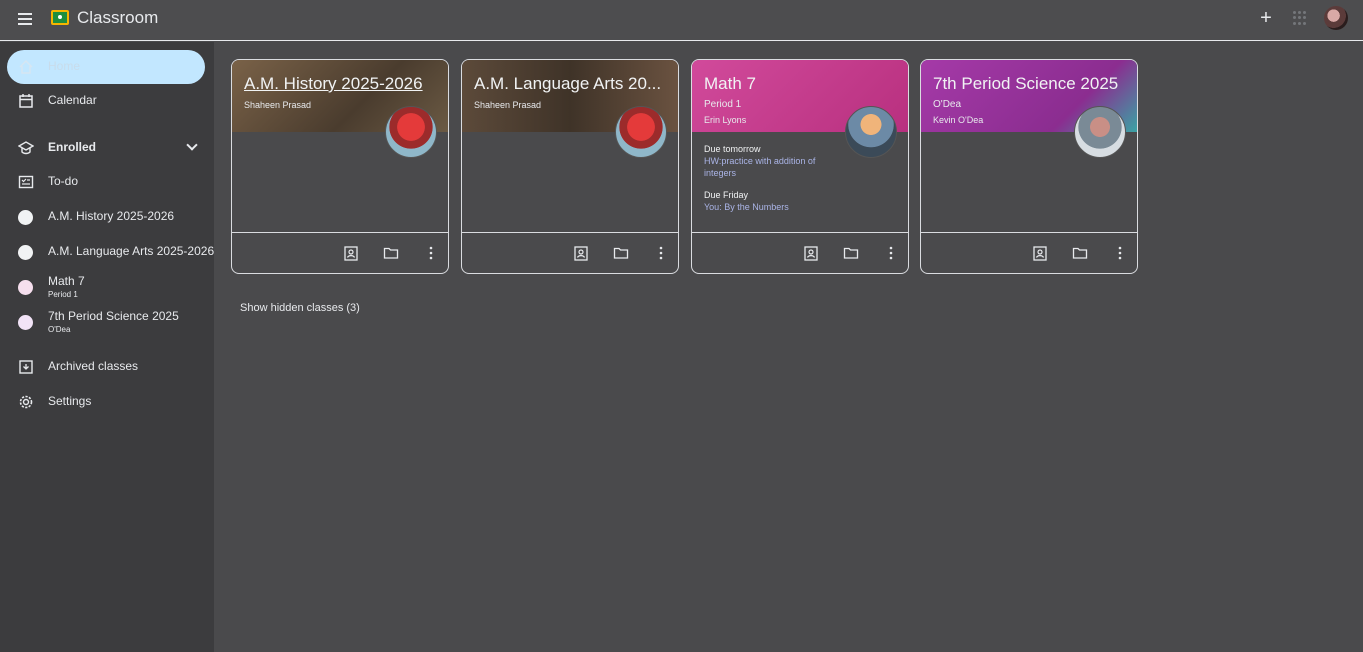 The height and width of the screenshot is (652, 1363). I want to click on class-card-teacher: Kevin O'Dea, so click(958, 120).